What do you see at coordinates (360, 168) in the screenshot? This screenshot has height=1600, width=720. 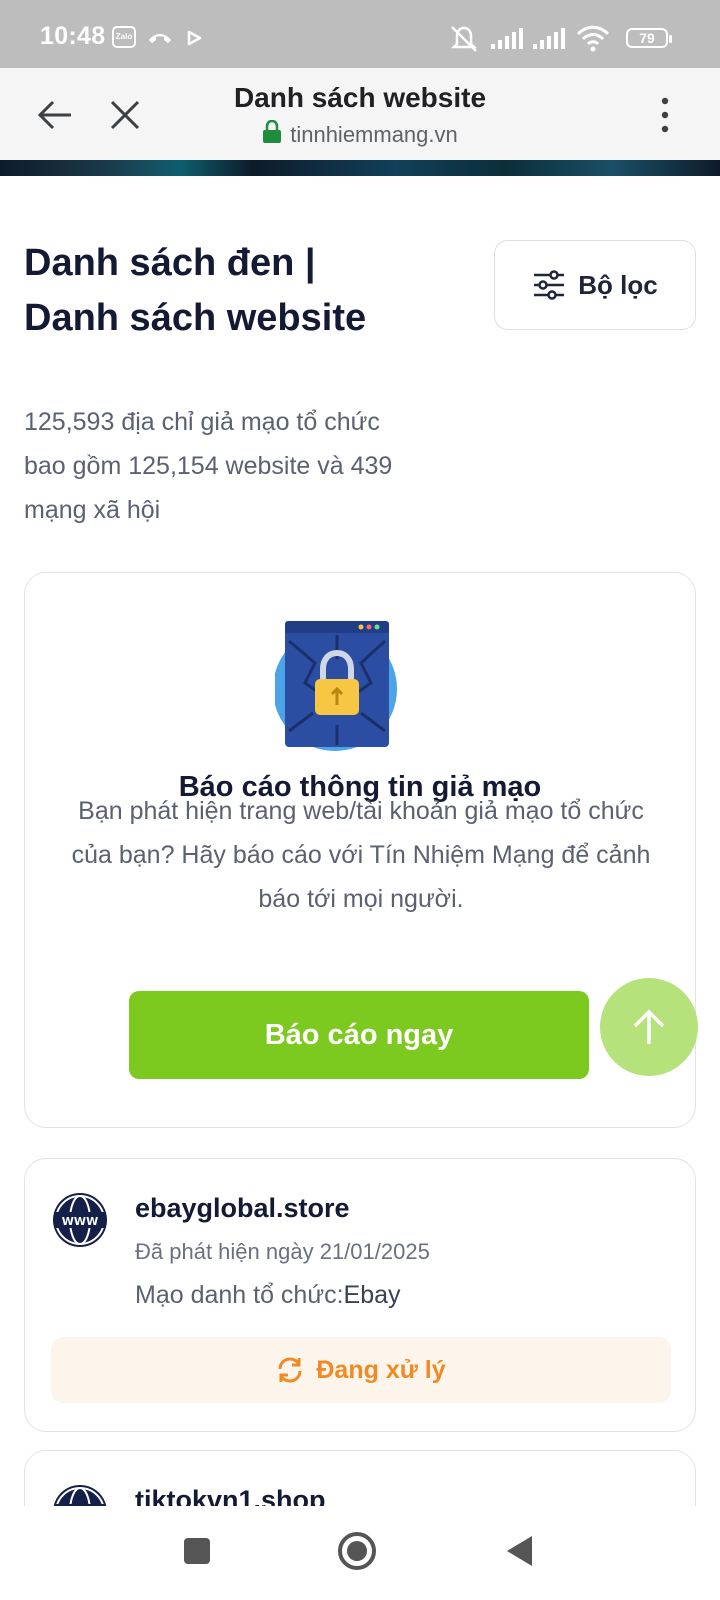 I see `hero-banner-strip` at bounding box center [360, 168].